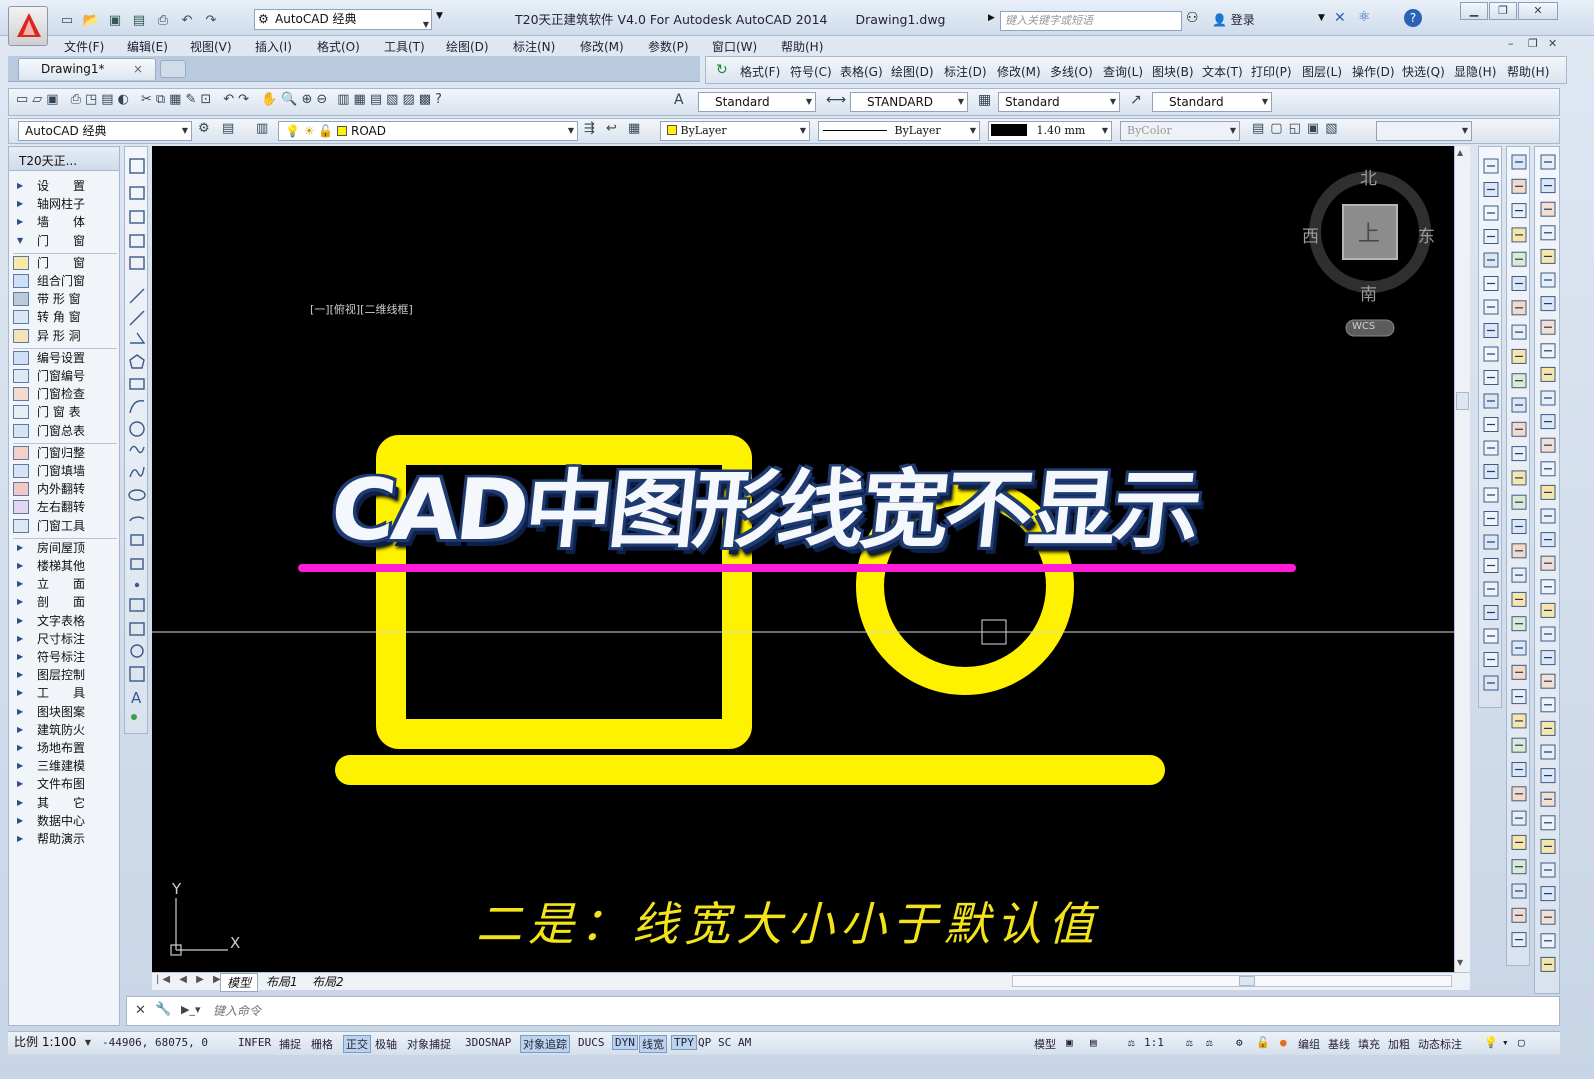 The height and width of the screenshot is (1079, 1594). What do you see at coordinates (429, 1044) in the screenshot?
I see `status-toggle-对象捕捉: 对象捕捉` at bounding box center [429, 1044].